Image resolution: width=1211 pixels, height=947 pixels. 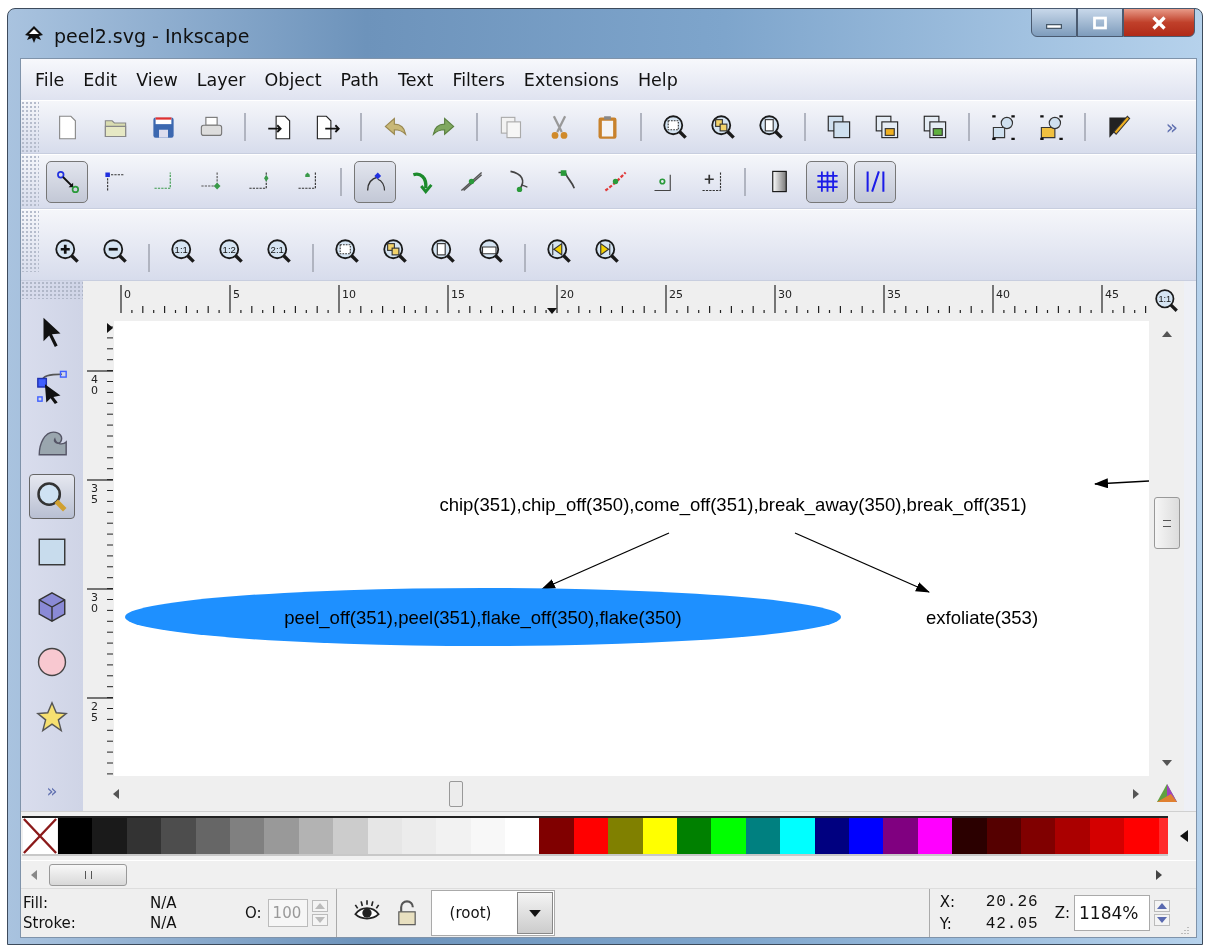 What do you see at coordinates (552, 311) in the screenshot?
I see `pointer-marker-icon` at bounding box center [552, 311].